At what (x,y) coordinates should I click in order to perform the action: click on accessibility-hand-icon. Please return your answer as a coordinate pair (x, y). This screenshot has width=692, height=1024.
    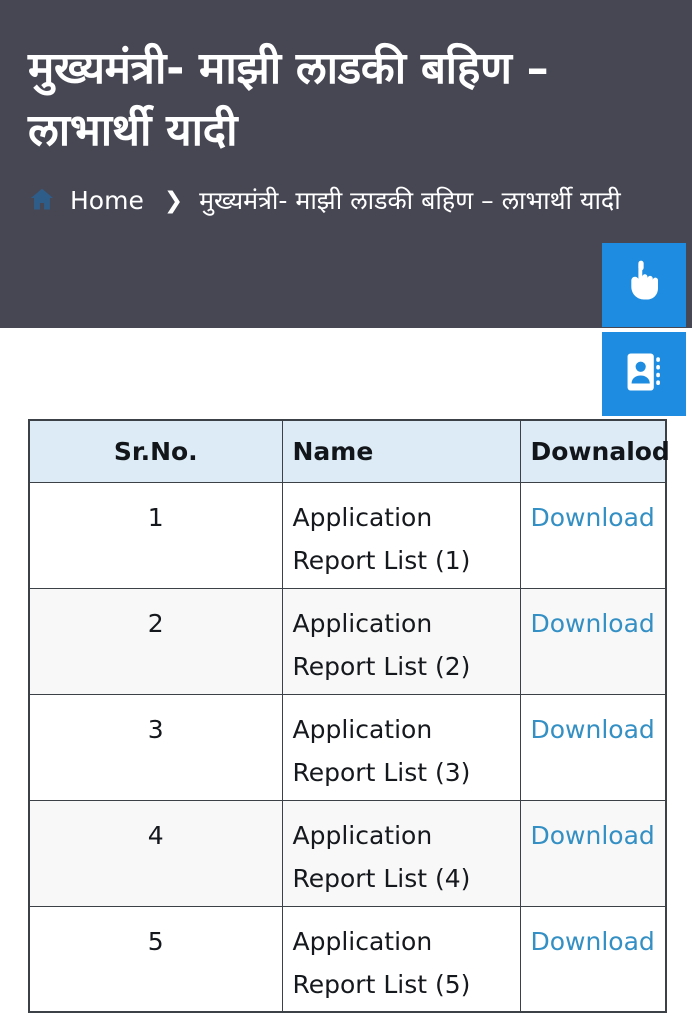
    Looking at the image, I should click on (644, 285).